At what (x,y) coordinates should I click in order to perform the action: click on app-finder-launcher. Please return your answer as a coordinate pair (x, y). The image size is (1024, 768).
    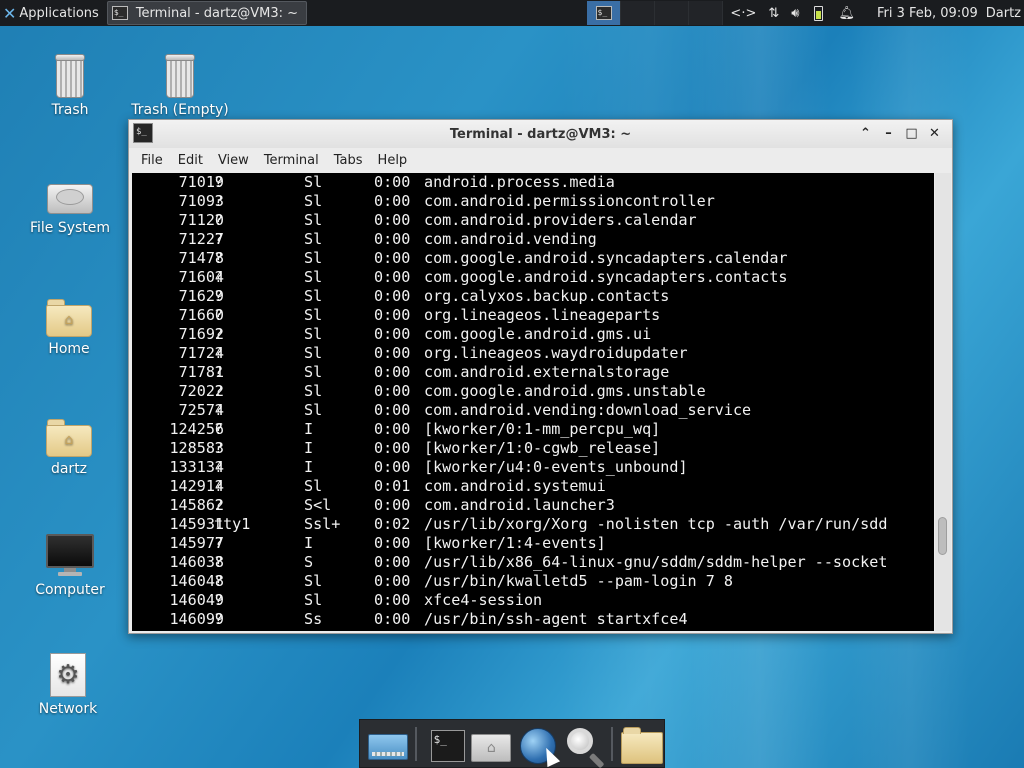
    Looking at the image, I should click on (583, 744).